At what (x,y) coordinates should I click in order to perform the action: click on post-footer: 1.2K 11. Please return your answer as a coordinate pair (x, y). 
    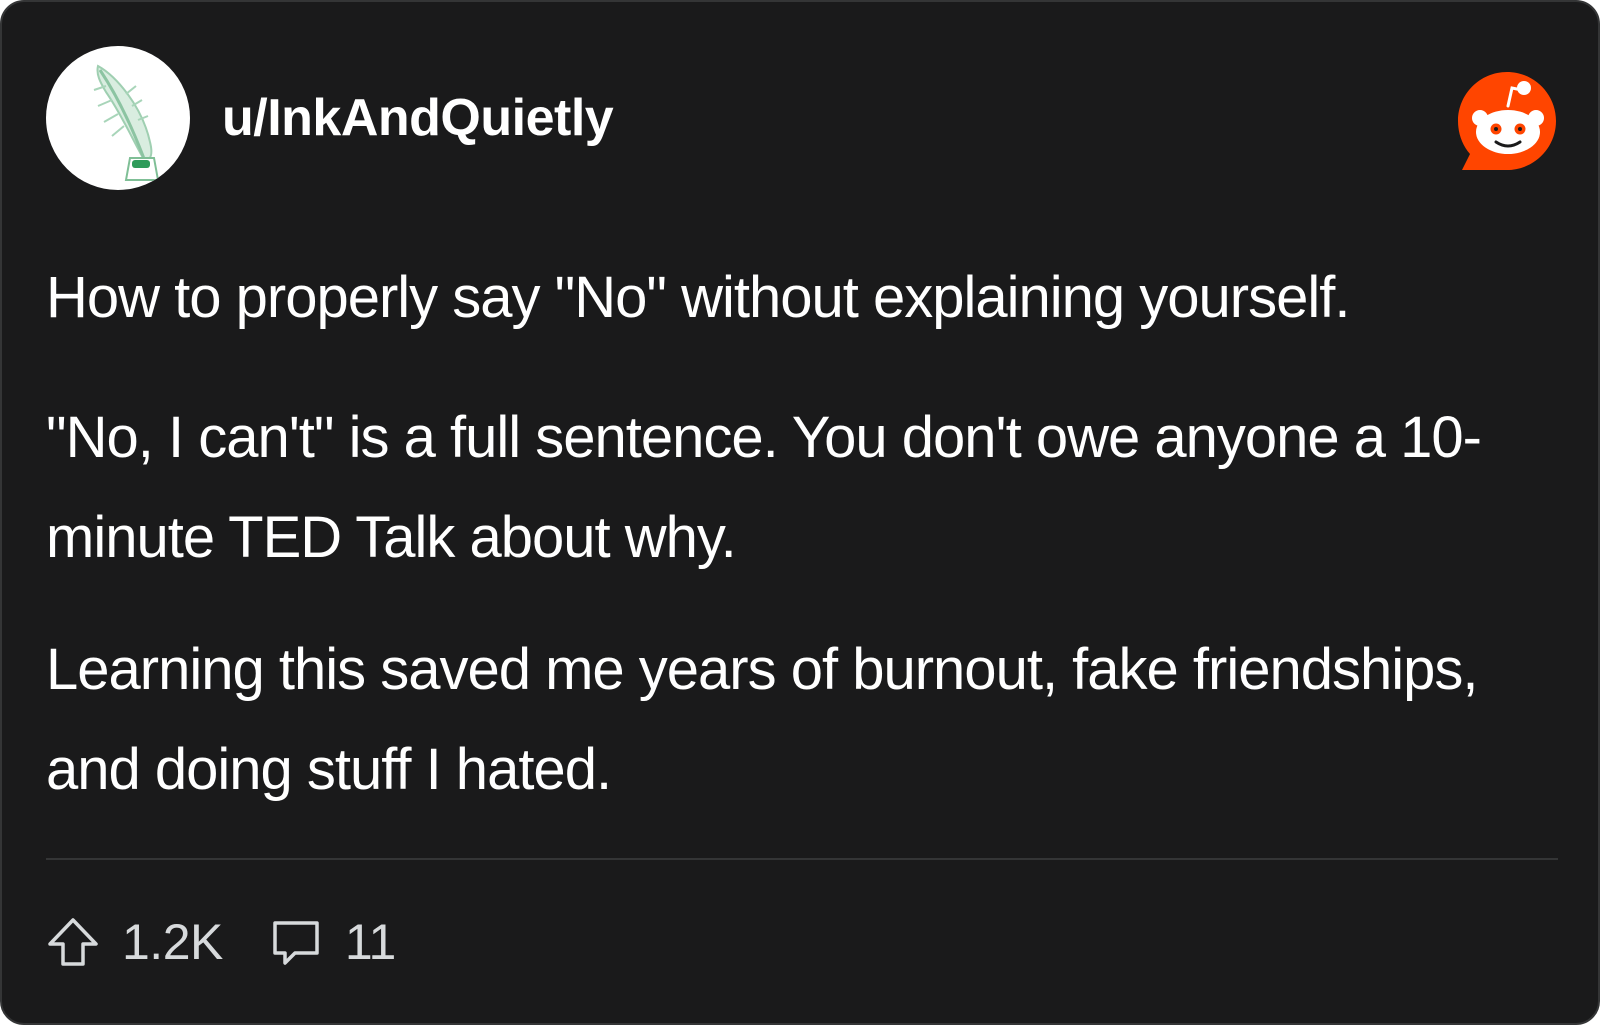
    Looking at the image, I should click on (221, 942).